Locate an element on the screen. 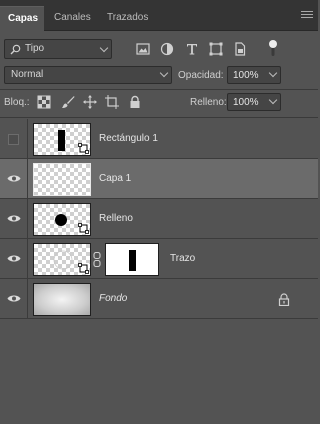  fill-value: 100% is located at coordinates (246, 102).